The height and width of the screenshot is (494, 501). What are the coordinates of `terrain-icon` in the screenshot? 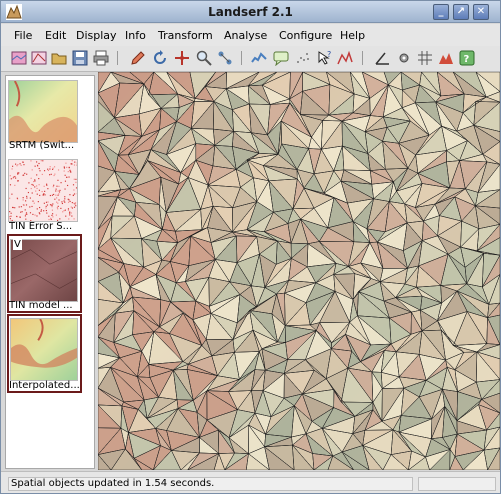 It's located at (446, 58).